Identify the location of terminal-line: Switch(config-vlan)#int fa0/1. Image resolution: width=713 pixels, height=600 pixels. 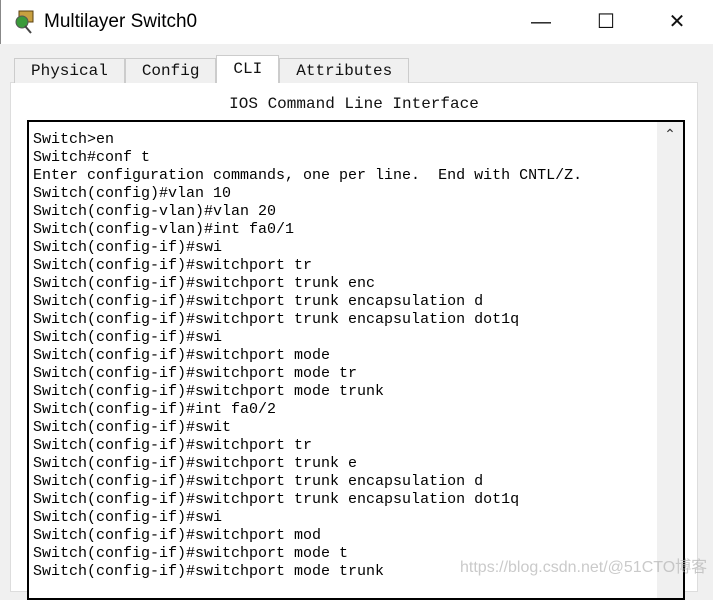
(164, 229).